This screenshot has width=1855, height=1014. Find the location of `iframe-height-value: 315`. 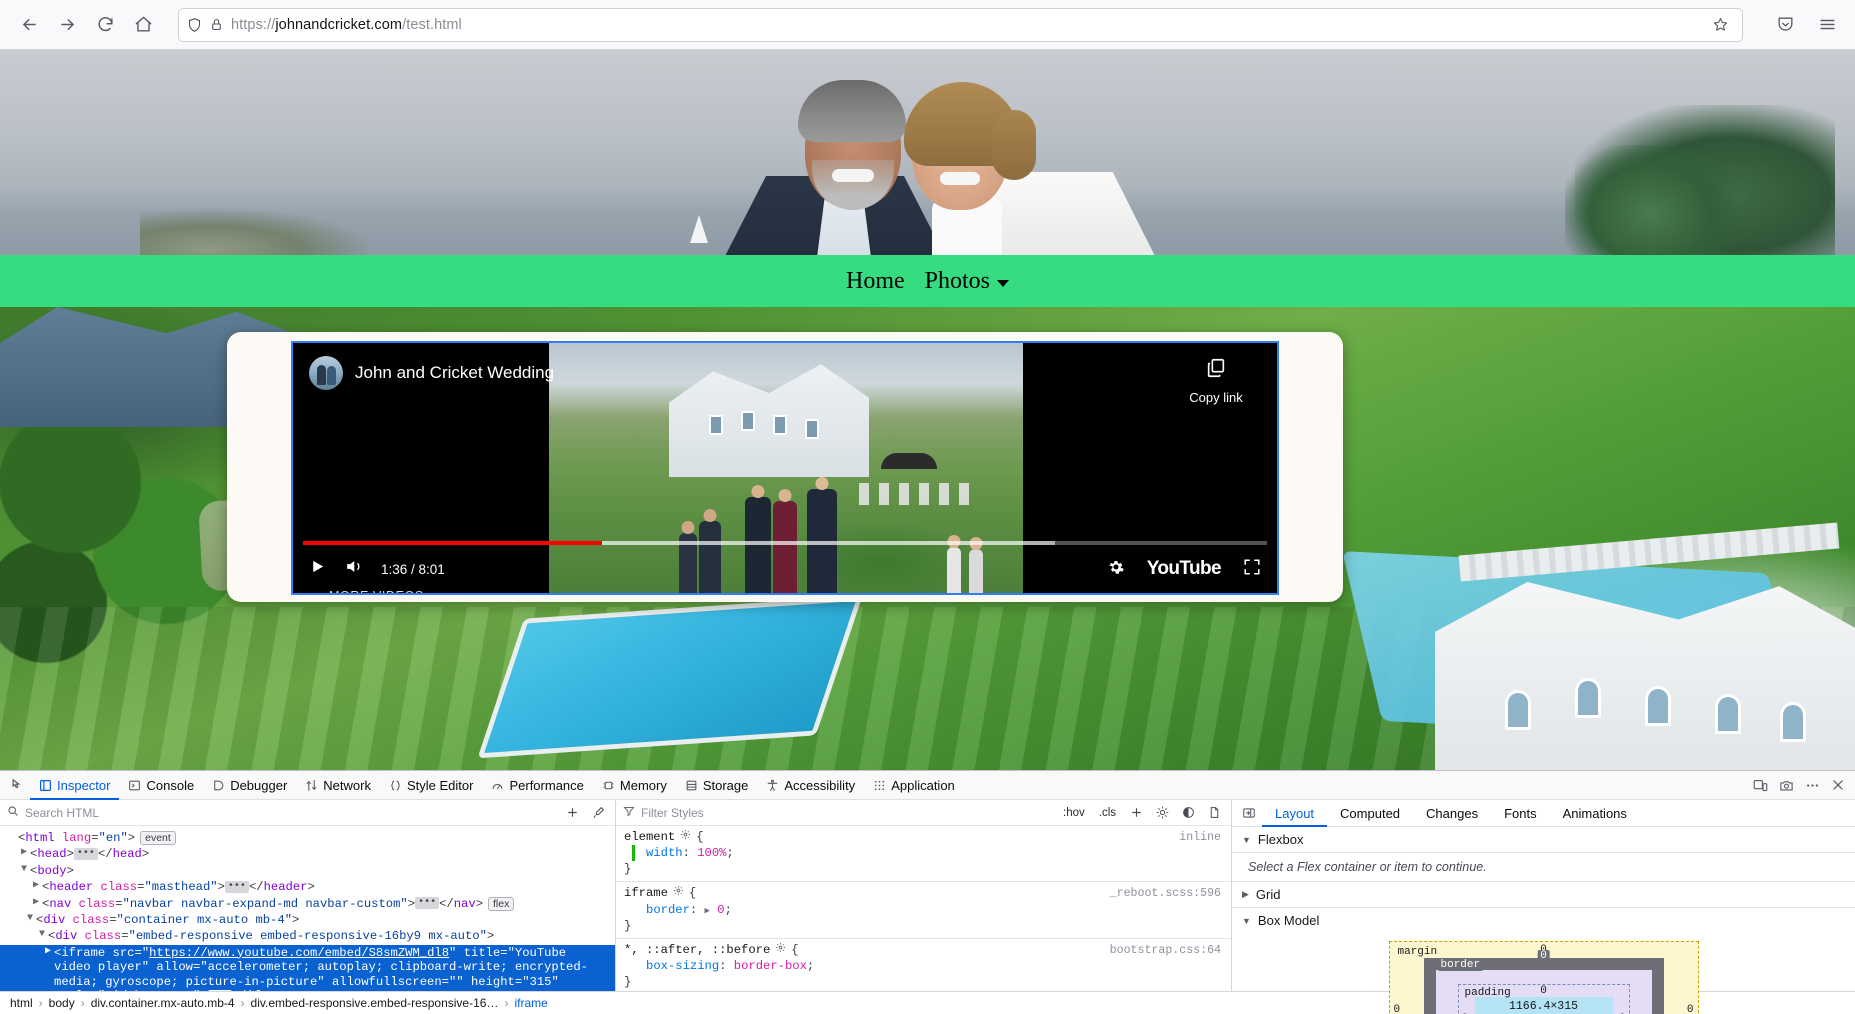

iframe-height-value: 315 is located at coordinates (541, 982).